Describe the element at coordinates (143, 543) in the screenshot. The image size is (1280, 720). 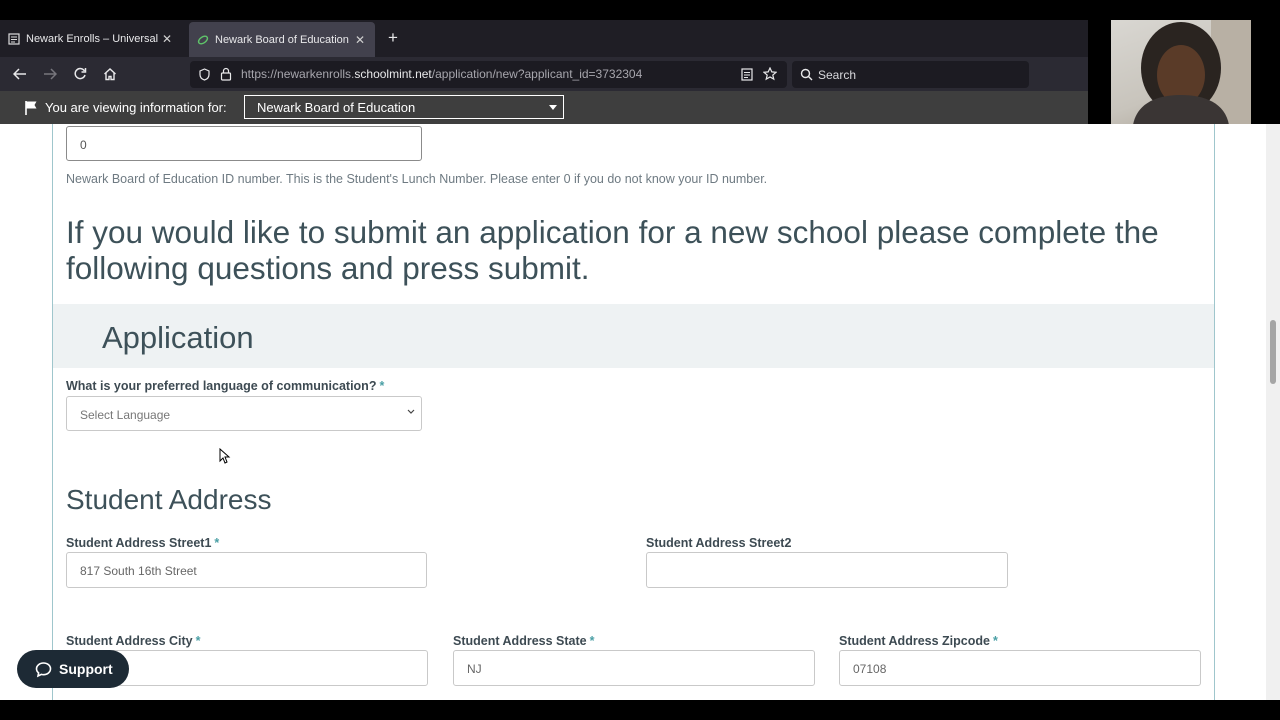
I see `street1-label: Student Address Street1 *` at that location.